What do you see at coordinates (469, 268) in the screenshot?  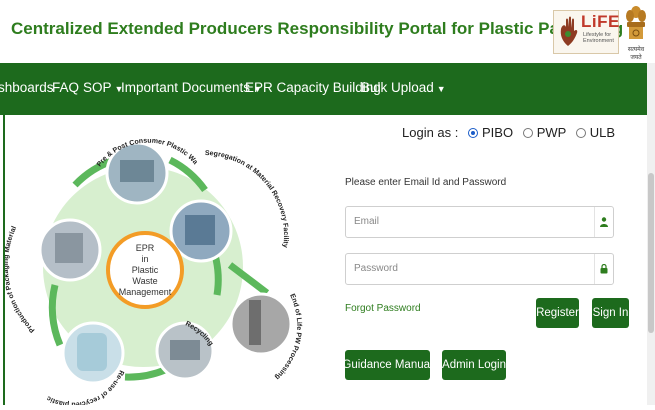 I see `password-field` at bounding box center [469, 268].